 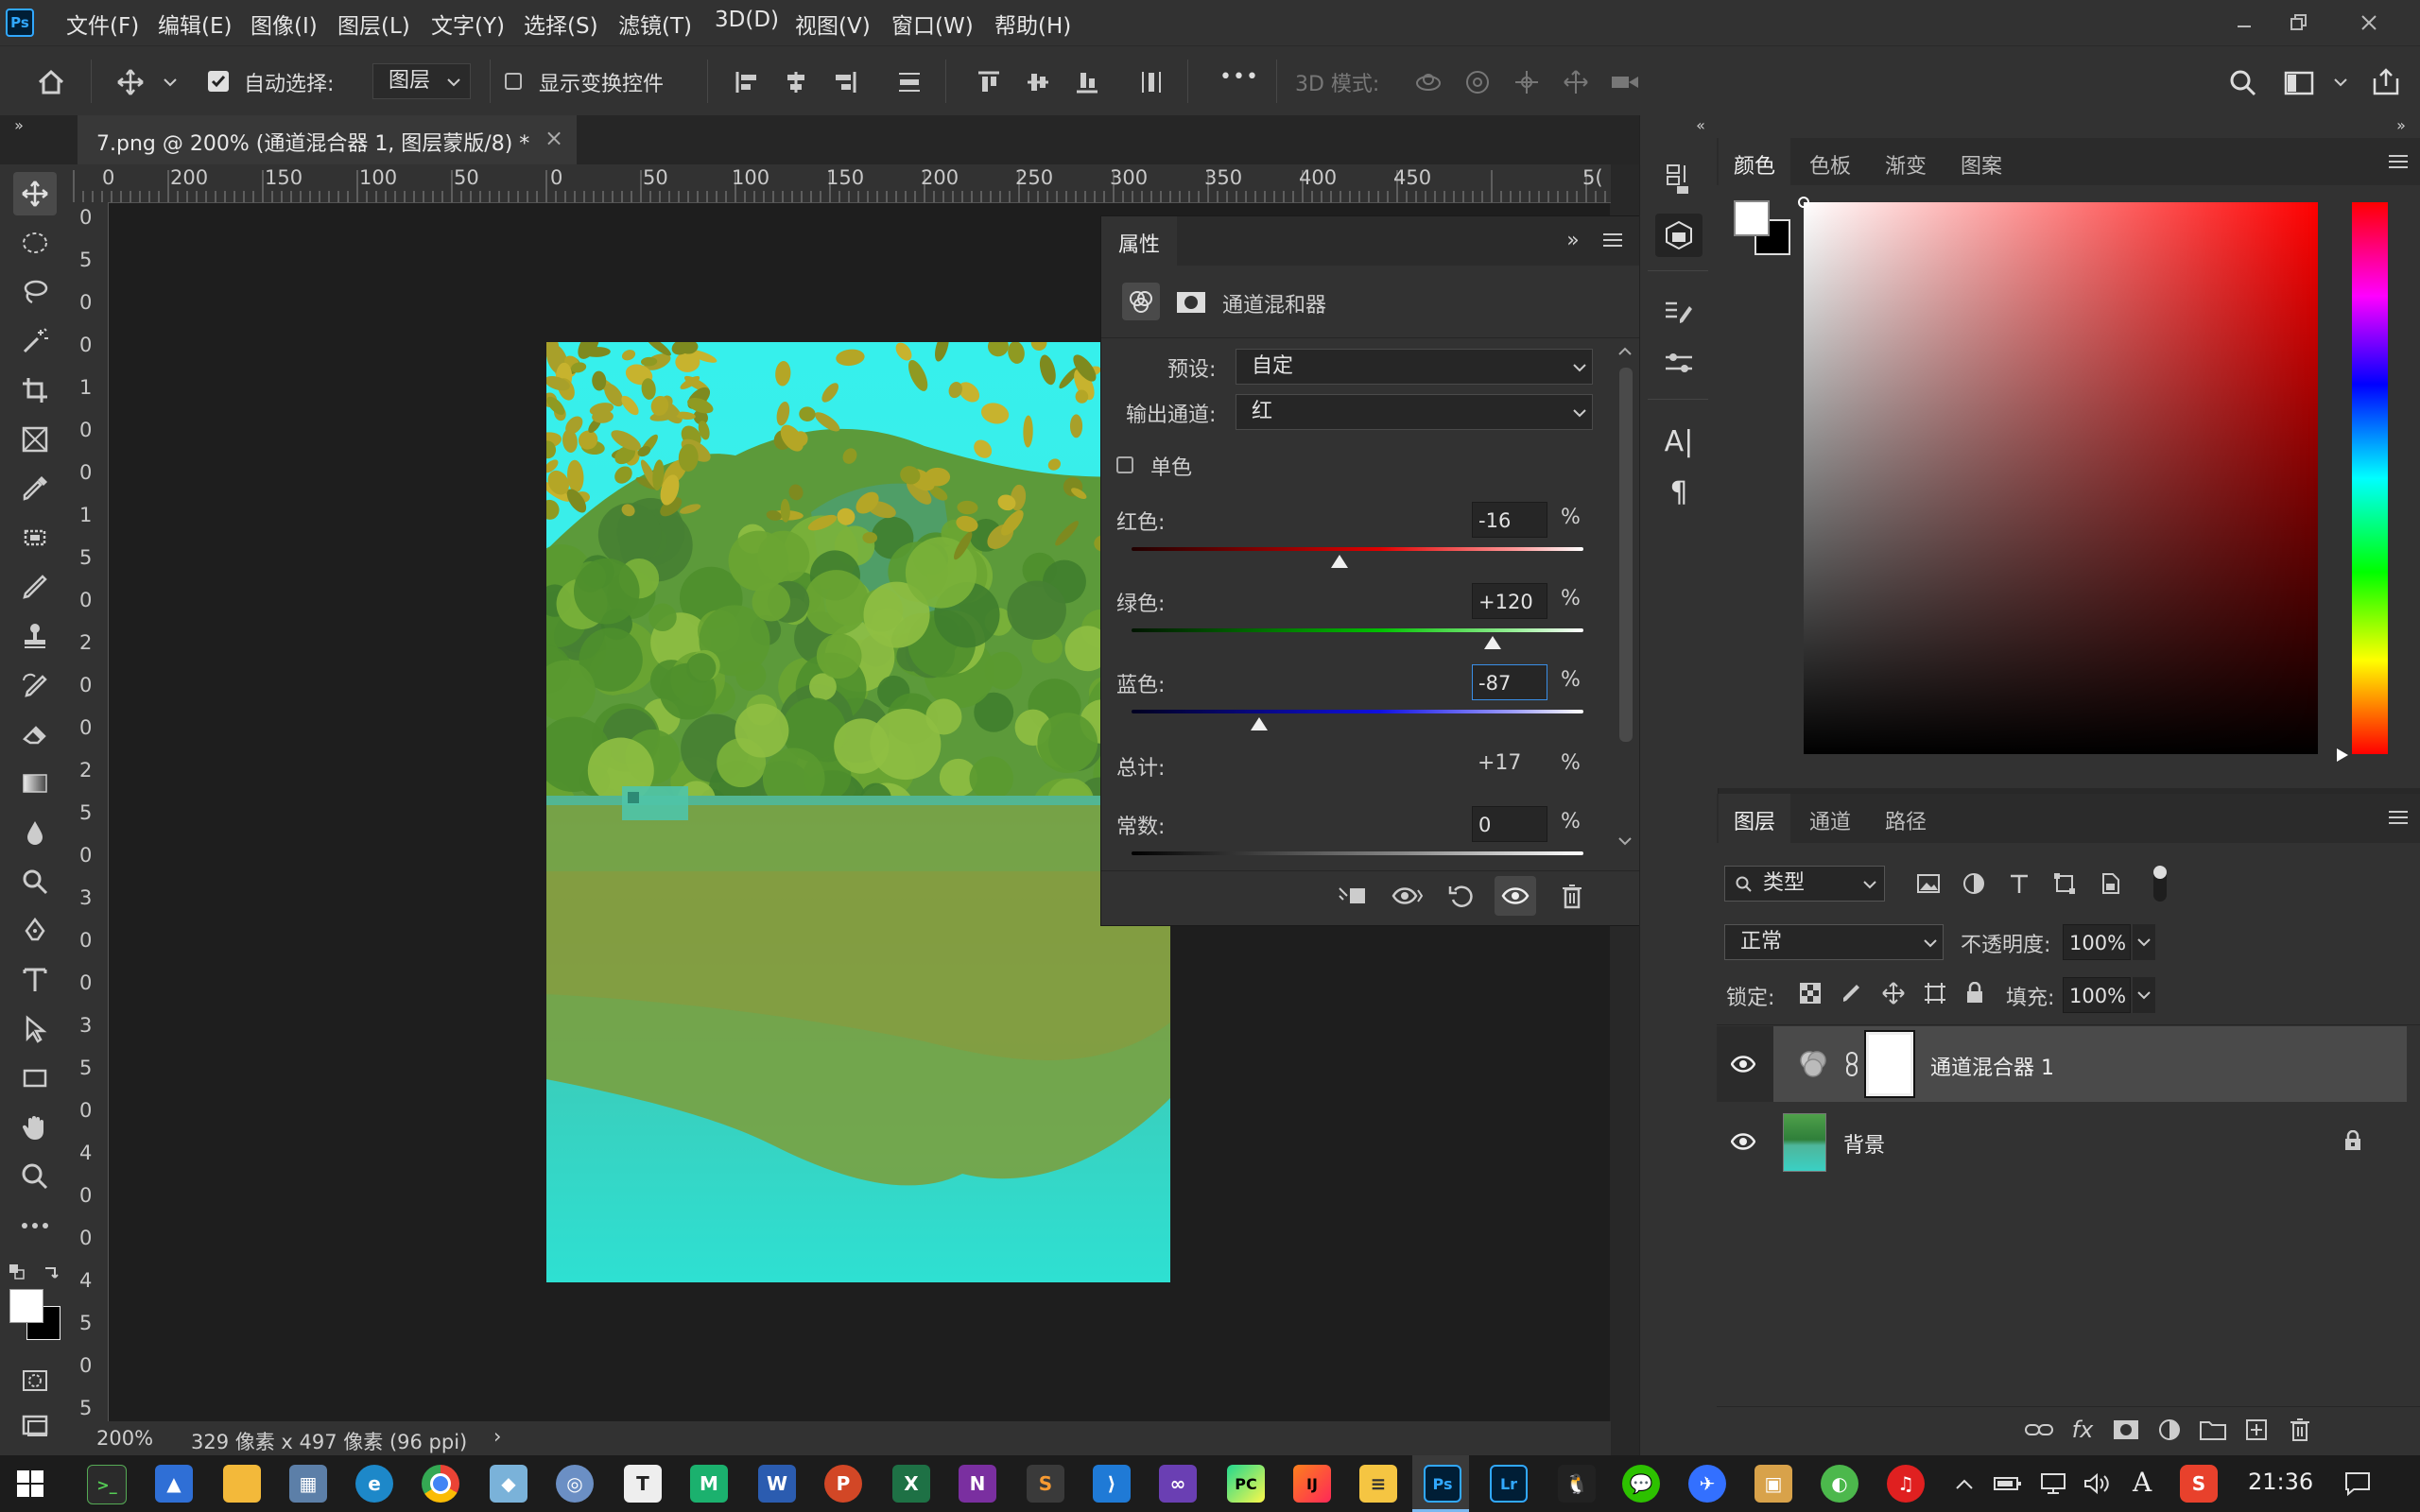 What do you see at coordinates (1239, 77) in the screenshot?
I see `more-options-button: •••` at bounding box center [1239, 77].